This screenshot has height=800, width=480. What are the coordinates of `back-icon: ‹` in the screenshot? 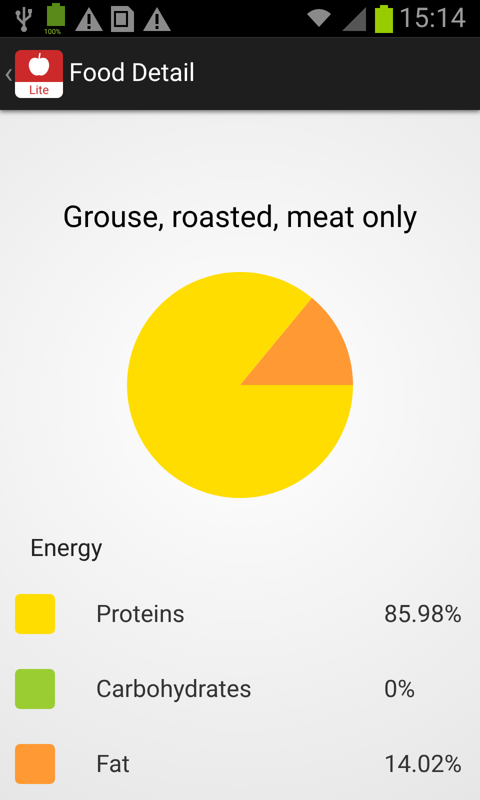 It's located at (9, 74).